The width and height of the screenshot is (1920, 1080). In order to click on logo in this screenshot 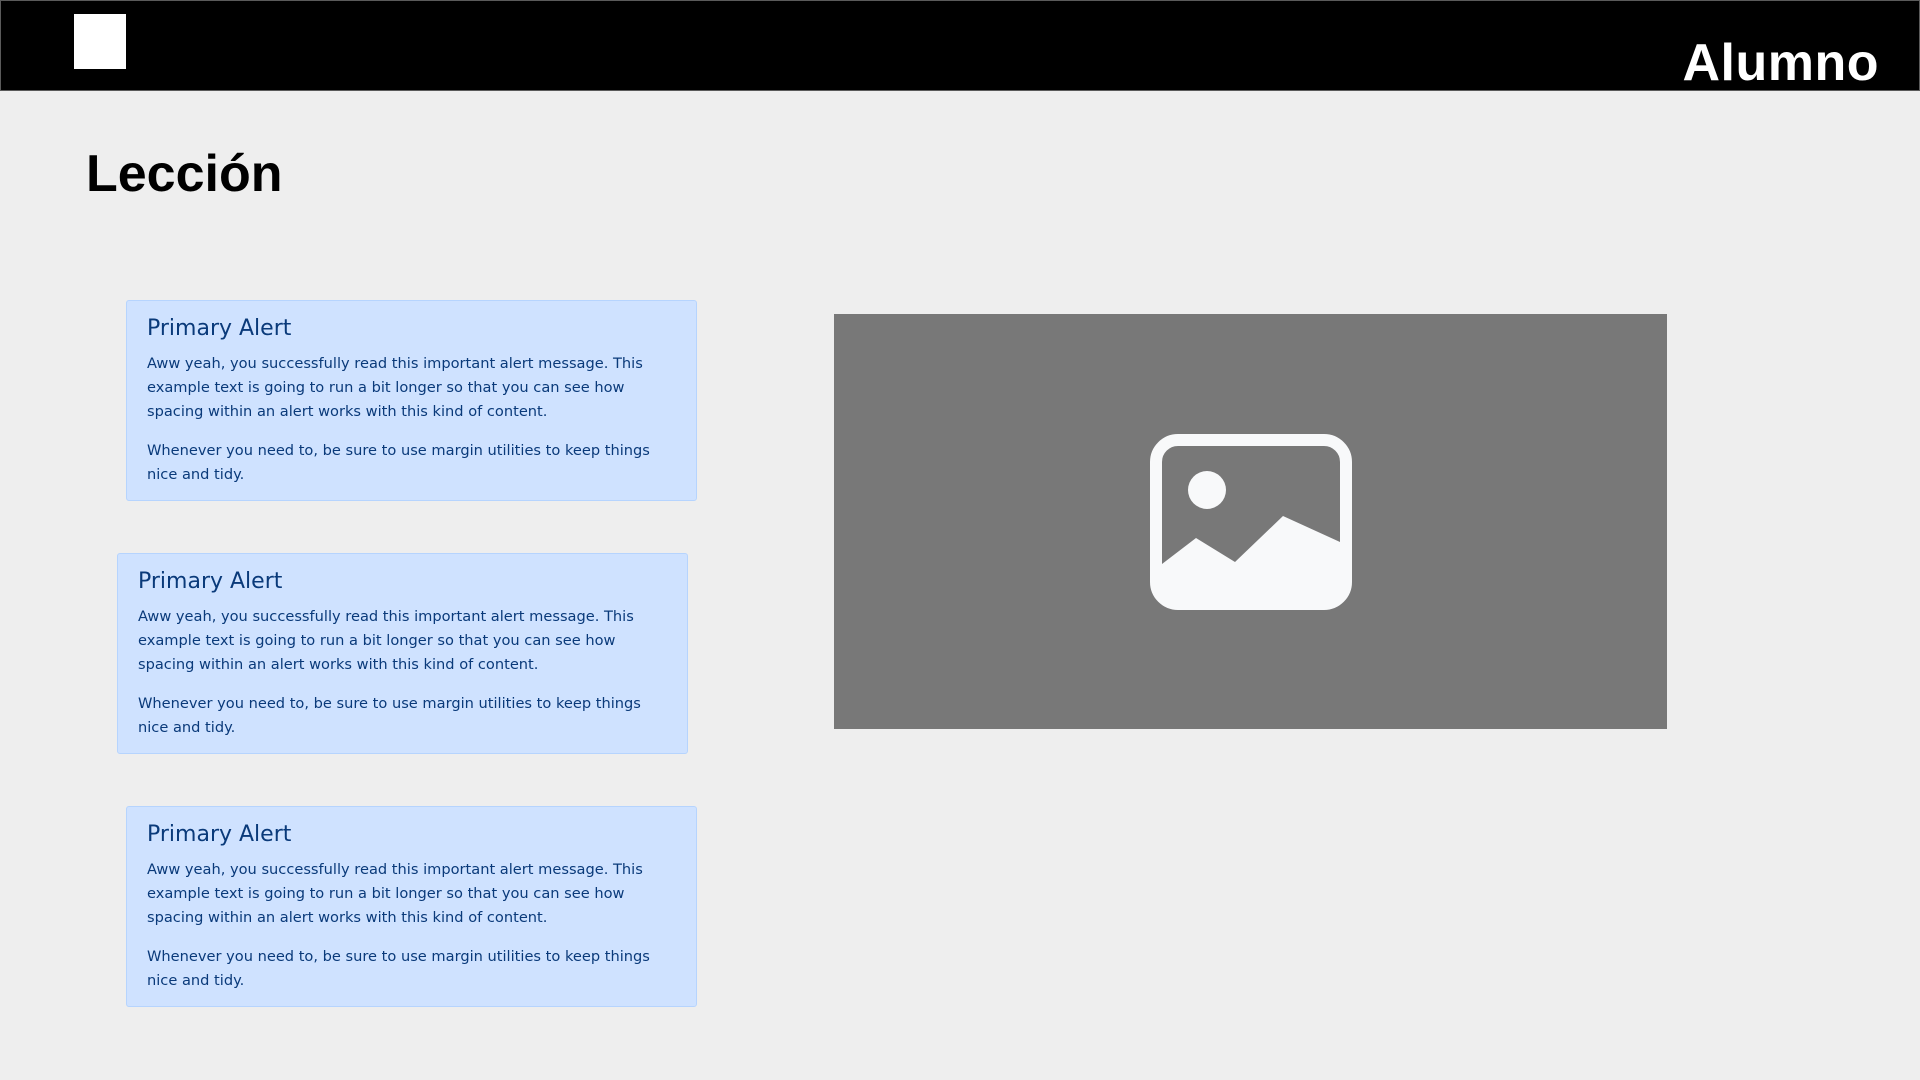, I will do `click(100, 41)`.